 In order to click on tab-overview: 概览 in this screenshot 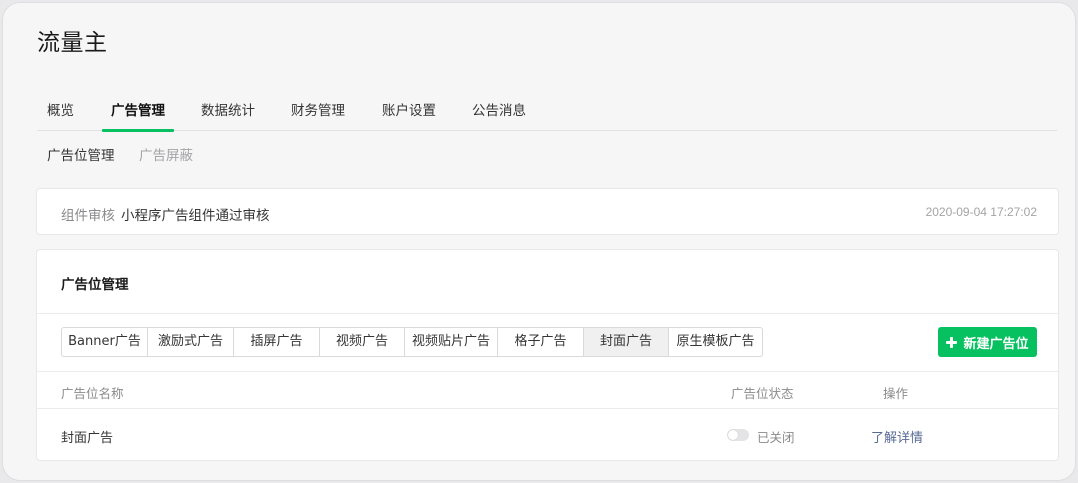, I will do `click(60, 114)`.